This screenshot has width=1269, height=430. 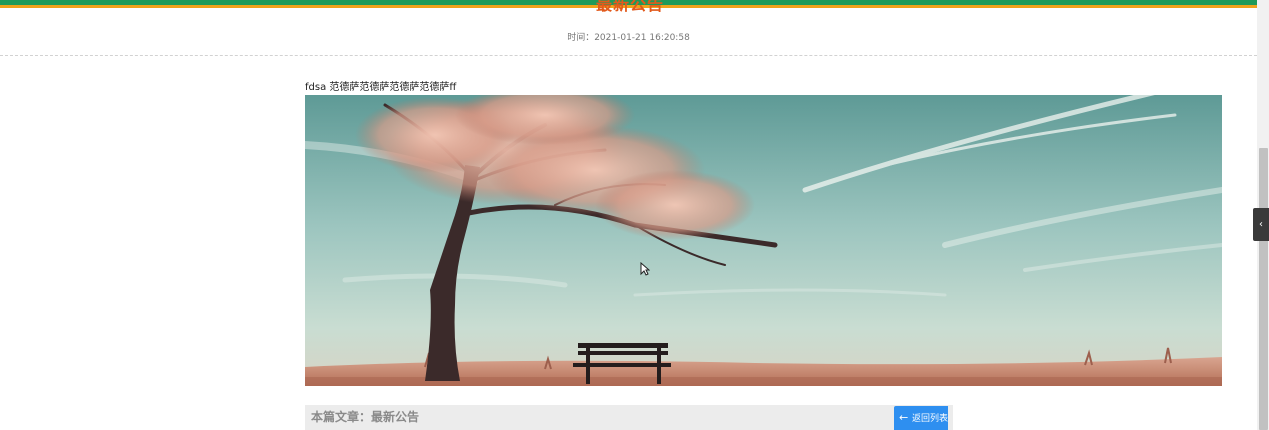 What do you see at coordinates (930, 419) in the screenshot?
I see `back-to-list-label: 返回列表` at bounding box center [930, 419].